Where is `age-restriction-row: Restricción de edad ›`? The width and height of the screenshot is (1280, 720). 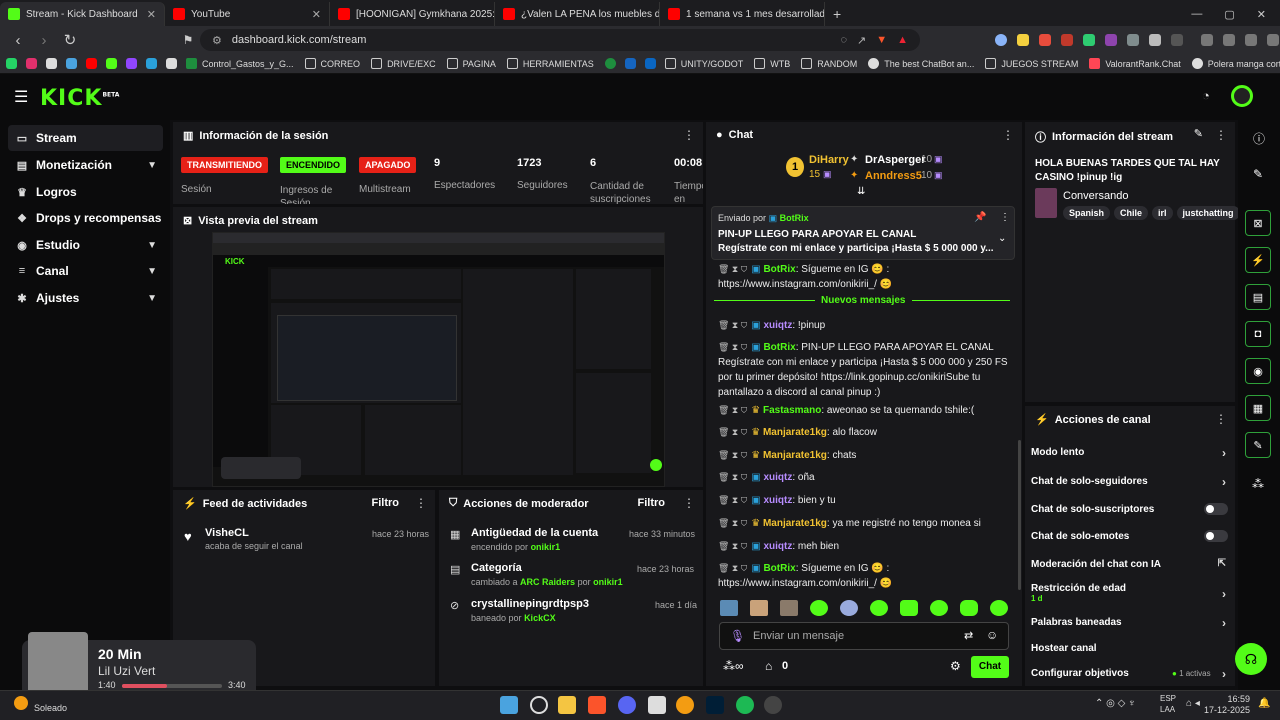 age-restriction-row: Restricción de edad › is located at coordinates (1128, 592).